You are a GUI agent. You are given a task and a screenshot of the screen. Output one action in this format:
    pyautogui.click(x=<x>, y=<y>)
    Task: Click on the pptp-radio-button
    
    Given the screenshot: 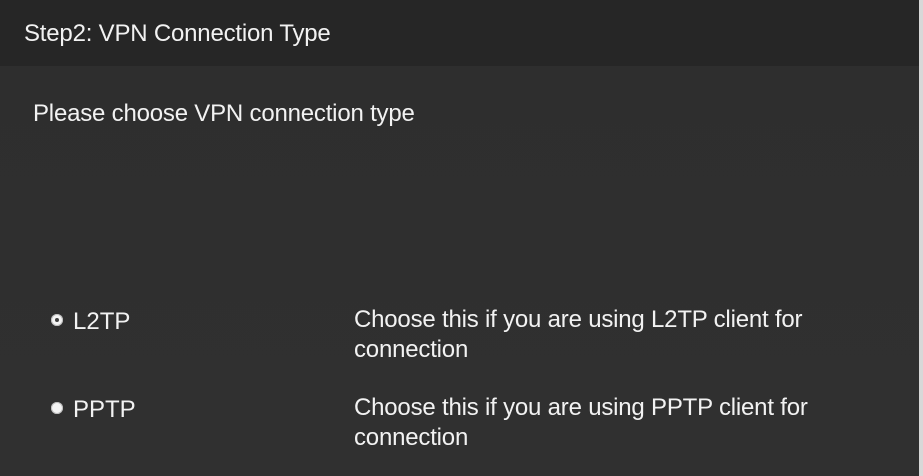 What is the action you would take?
    pyautogui.click(x=57, y=408)
    